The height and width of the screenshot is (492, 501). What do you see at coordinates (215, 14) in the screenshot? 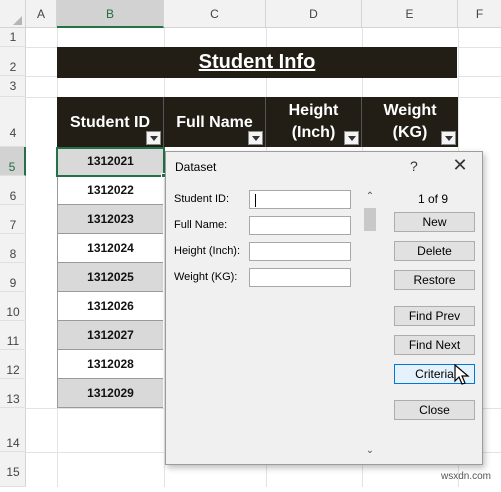
I see `column-header-c: C` at bounding box center [215, 14].